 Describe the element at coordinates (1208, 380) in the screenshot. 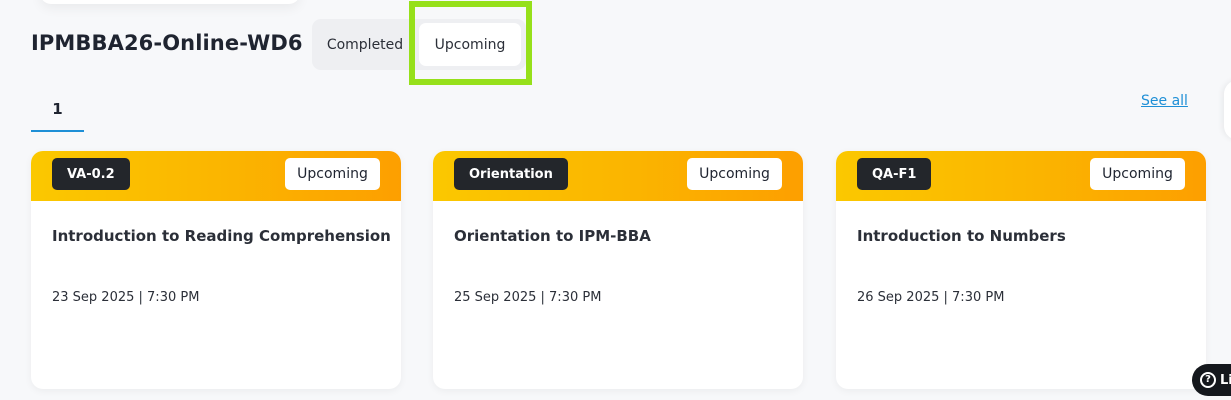

I see `question-circle-icon: ?` at that location.